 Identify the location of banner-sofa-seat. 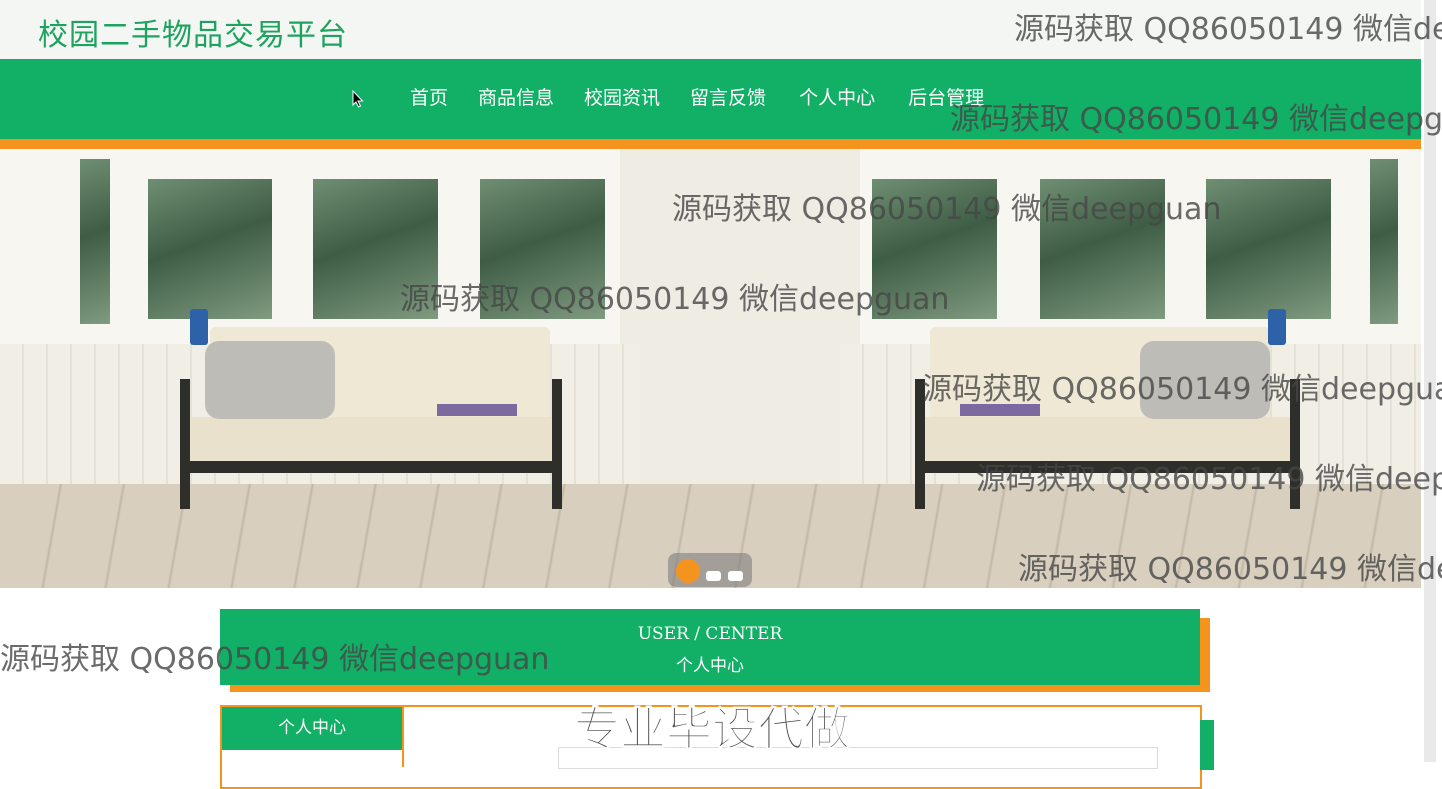
(371, 440).